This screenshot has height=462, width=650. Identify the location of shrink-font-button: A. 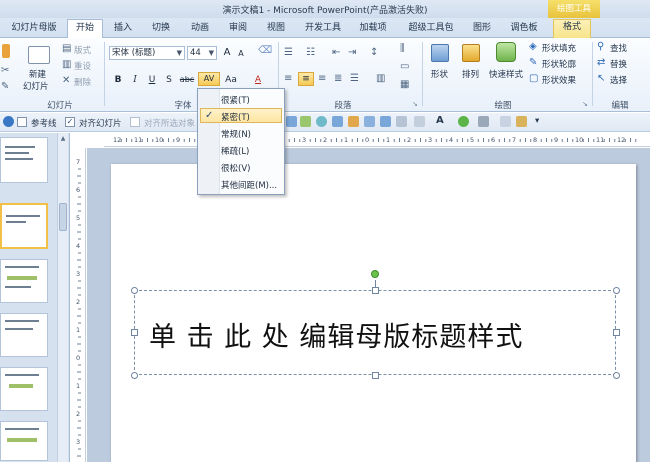
(241, 54).